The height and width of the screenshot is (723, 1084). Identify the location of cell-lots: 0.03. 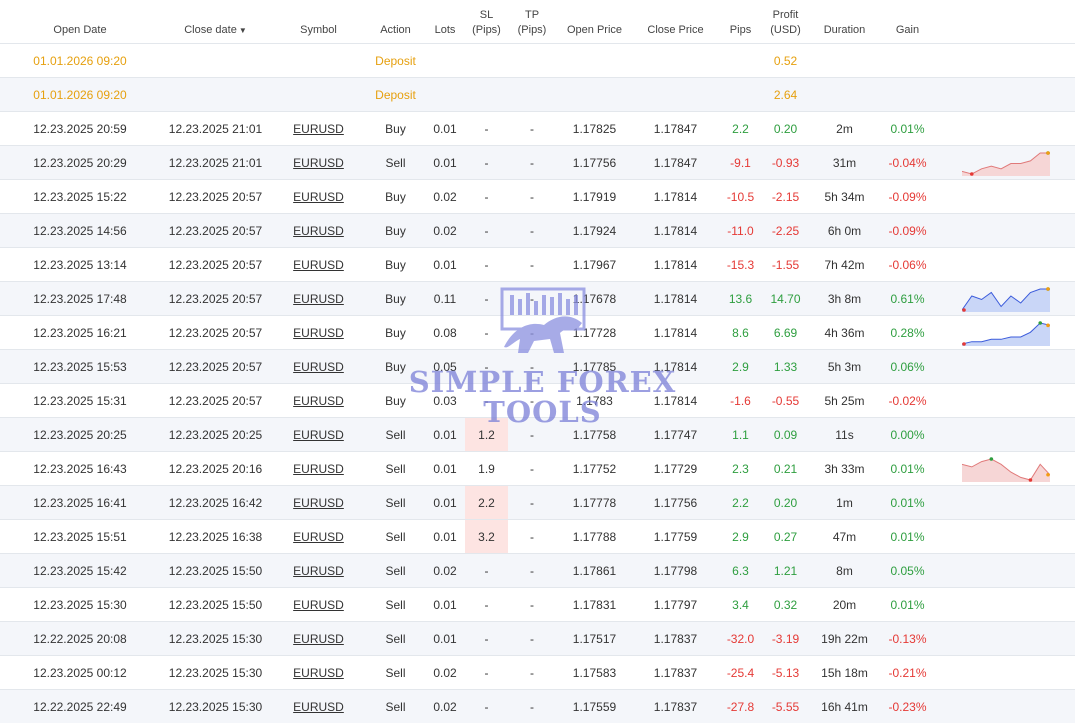
(445, 401).